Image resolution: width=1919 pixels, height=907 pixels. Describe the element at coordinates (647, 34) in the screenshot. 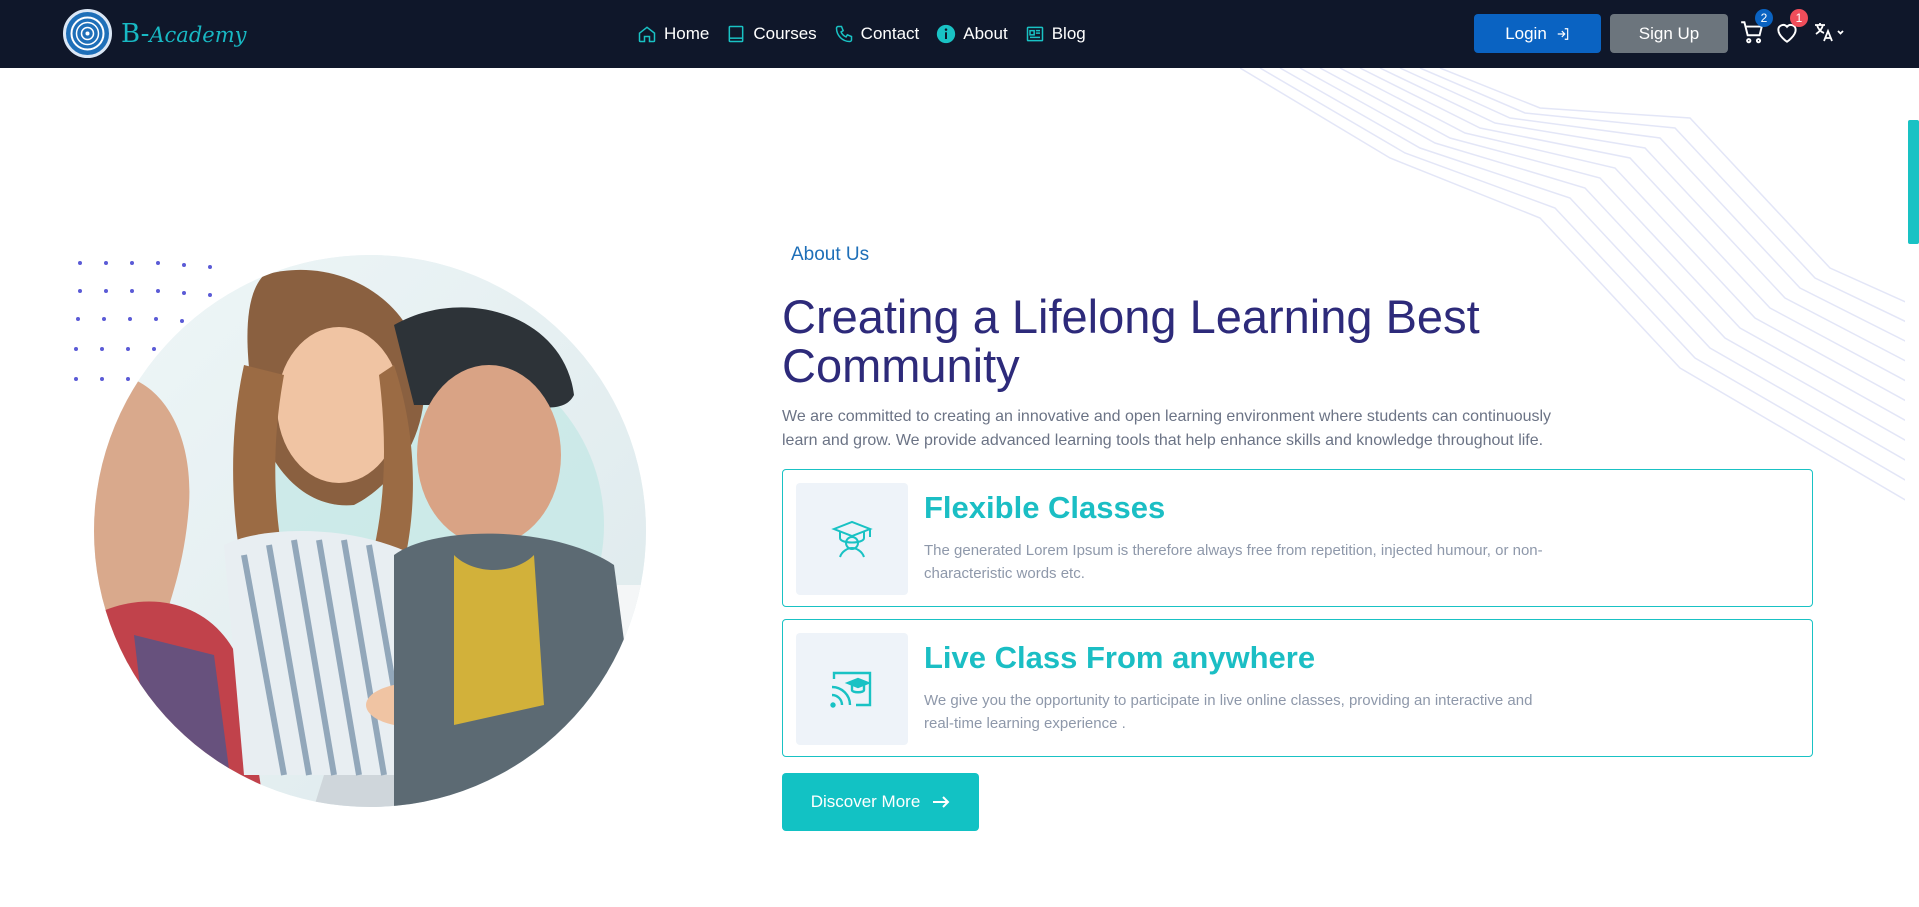

I see `home-icon` at that location.